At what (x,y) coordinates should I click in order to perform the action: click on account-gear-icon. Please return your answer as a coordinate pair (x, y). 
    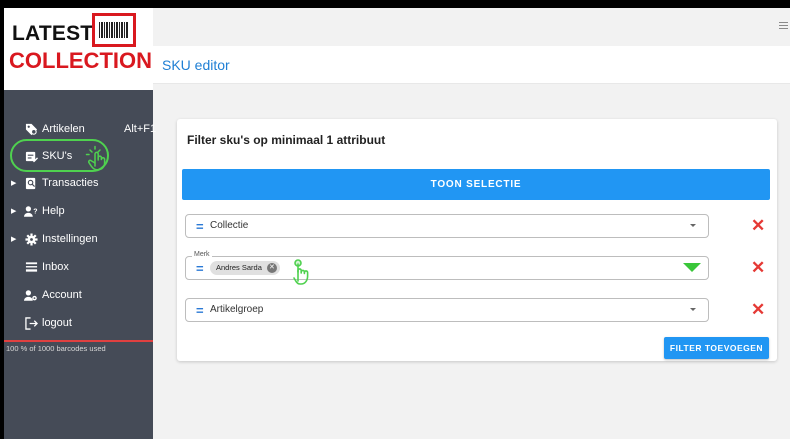
    Looking at the image, I should click on (31, 295).